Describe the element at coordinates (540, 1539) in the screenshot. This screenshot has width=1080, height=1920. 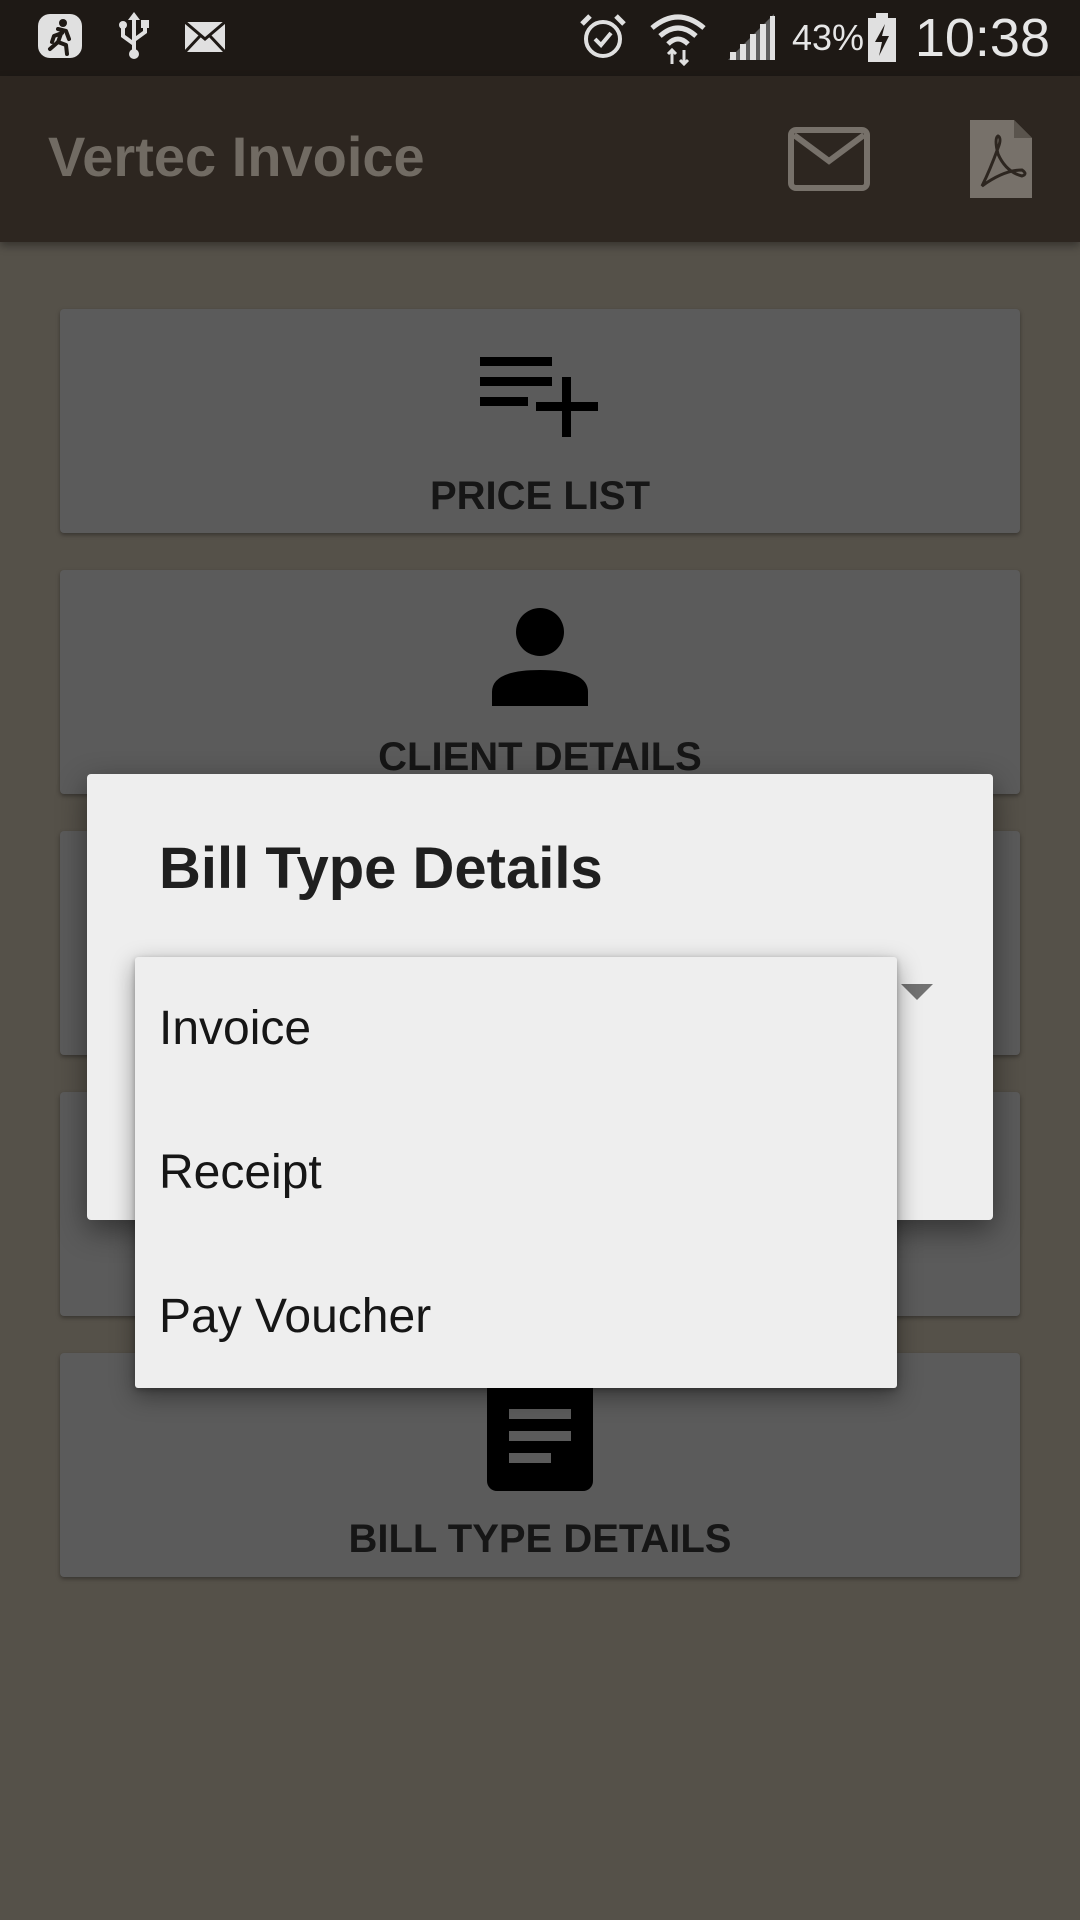
I see `card-label: BILL TYPE DETAILS` at that location.